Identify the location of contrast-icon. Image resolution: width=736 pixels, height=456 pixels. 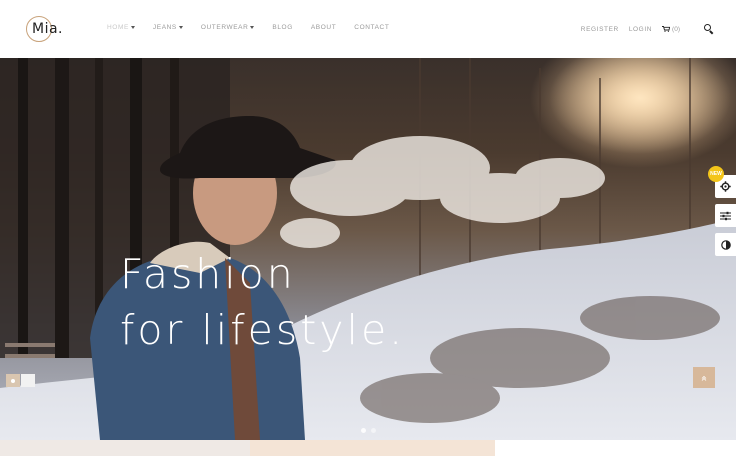
(725, 244).